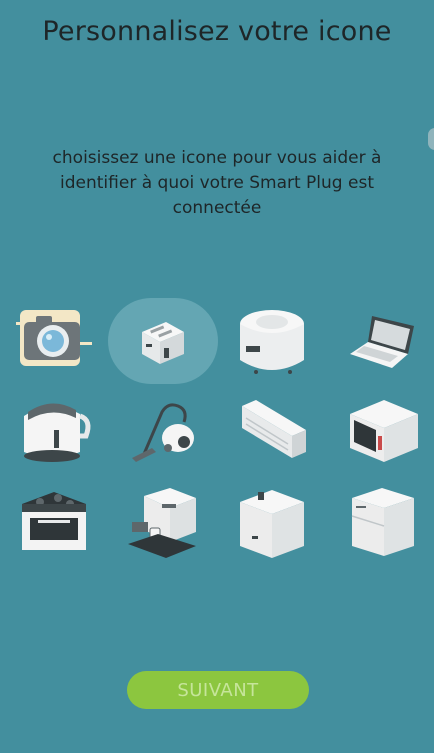  I want to click on icon-option-vacuum-cleaner, so click(163, 431).